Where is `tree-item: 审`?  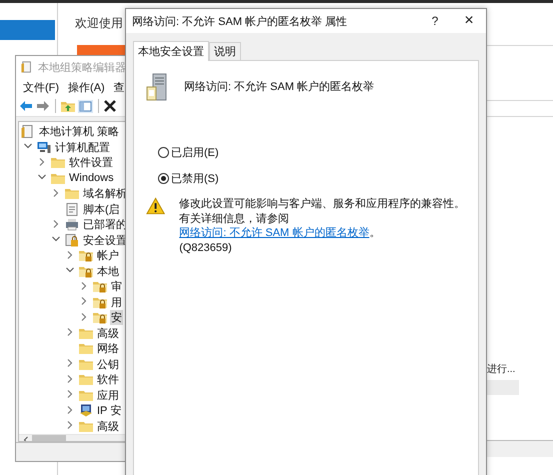 tree-item: 审 is located at coordinates (116, 286).